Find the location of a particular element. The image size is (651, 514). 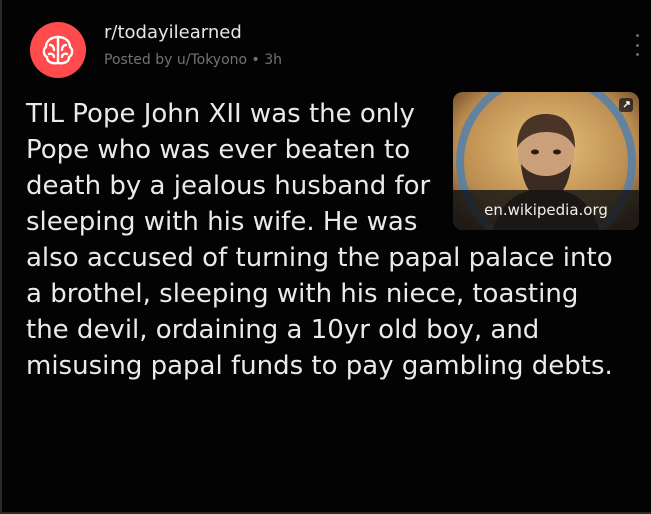

subreddit-avatar is located at coordinates (58, 50).